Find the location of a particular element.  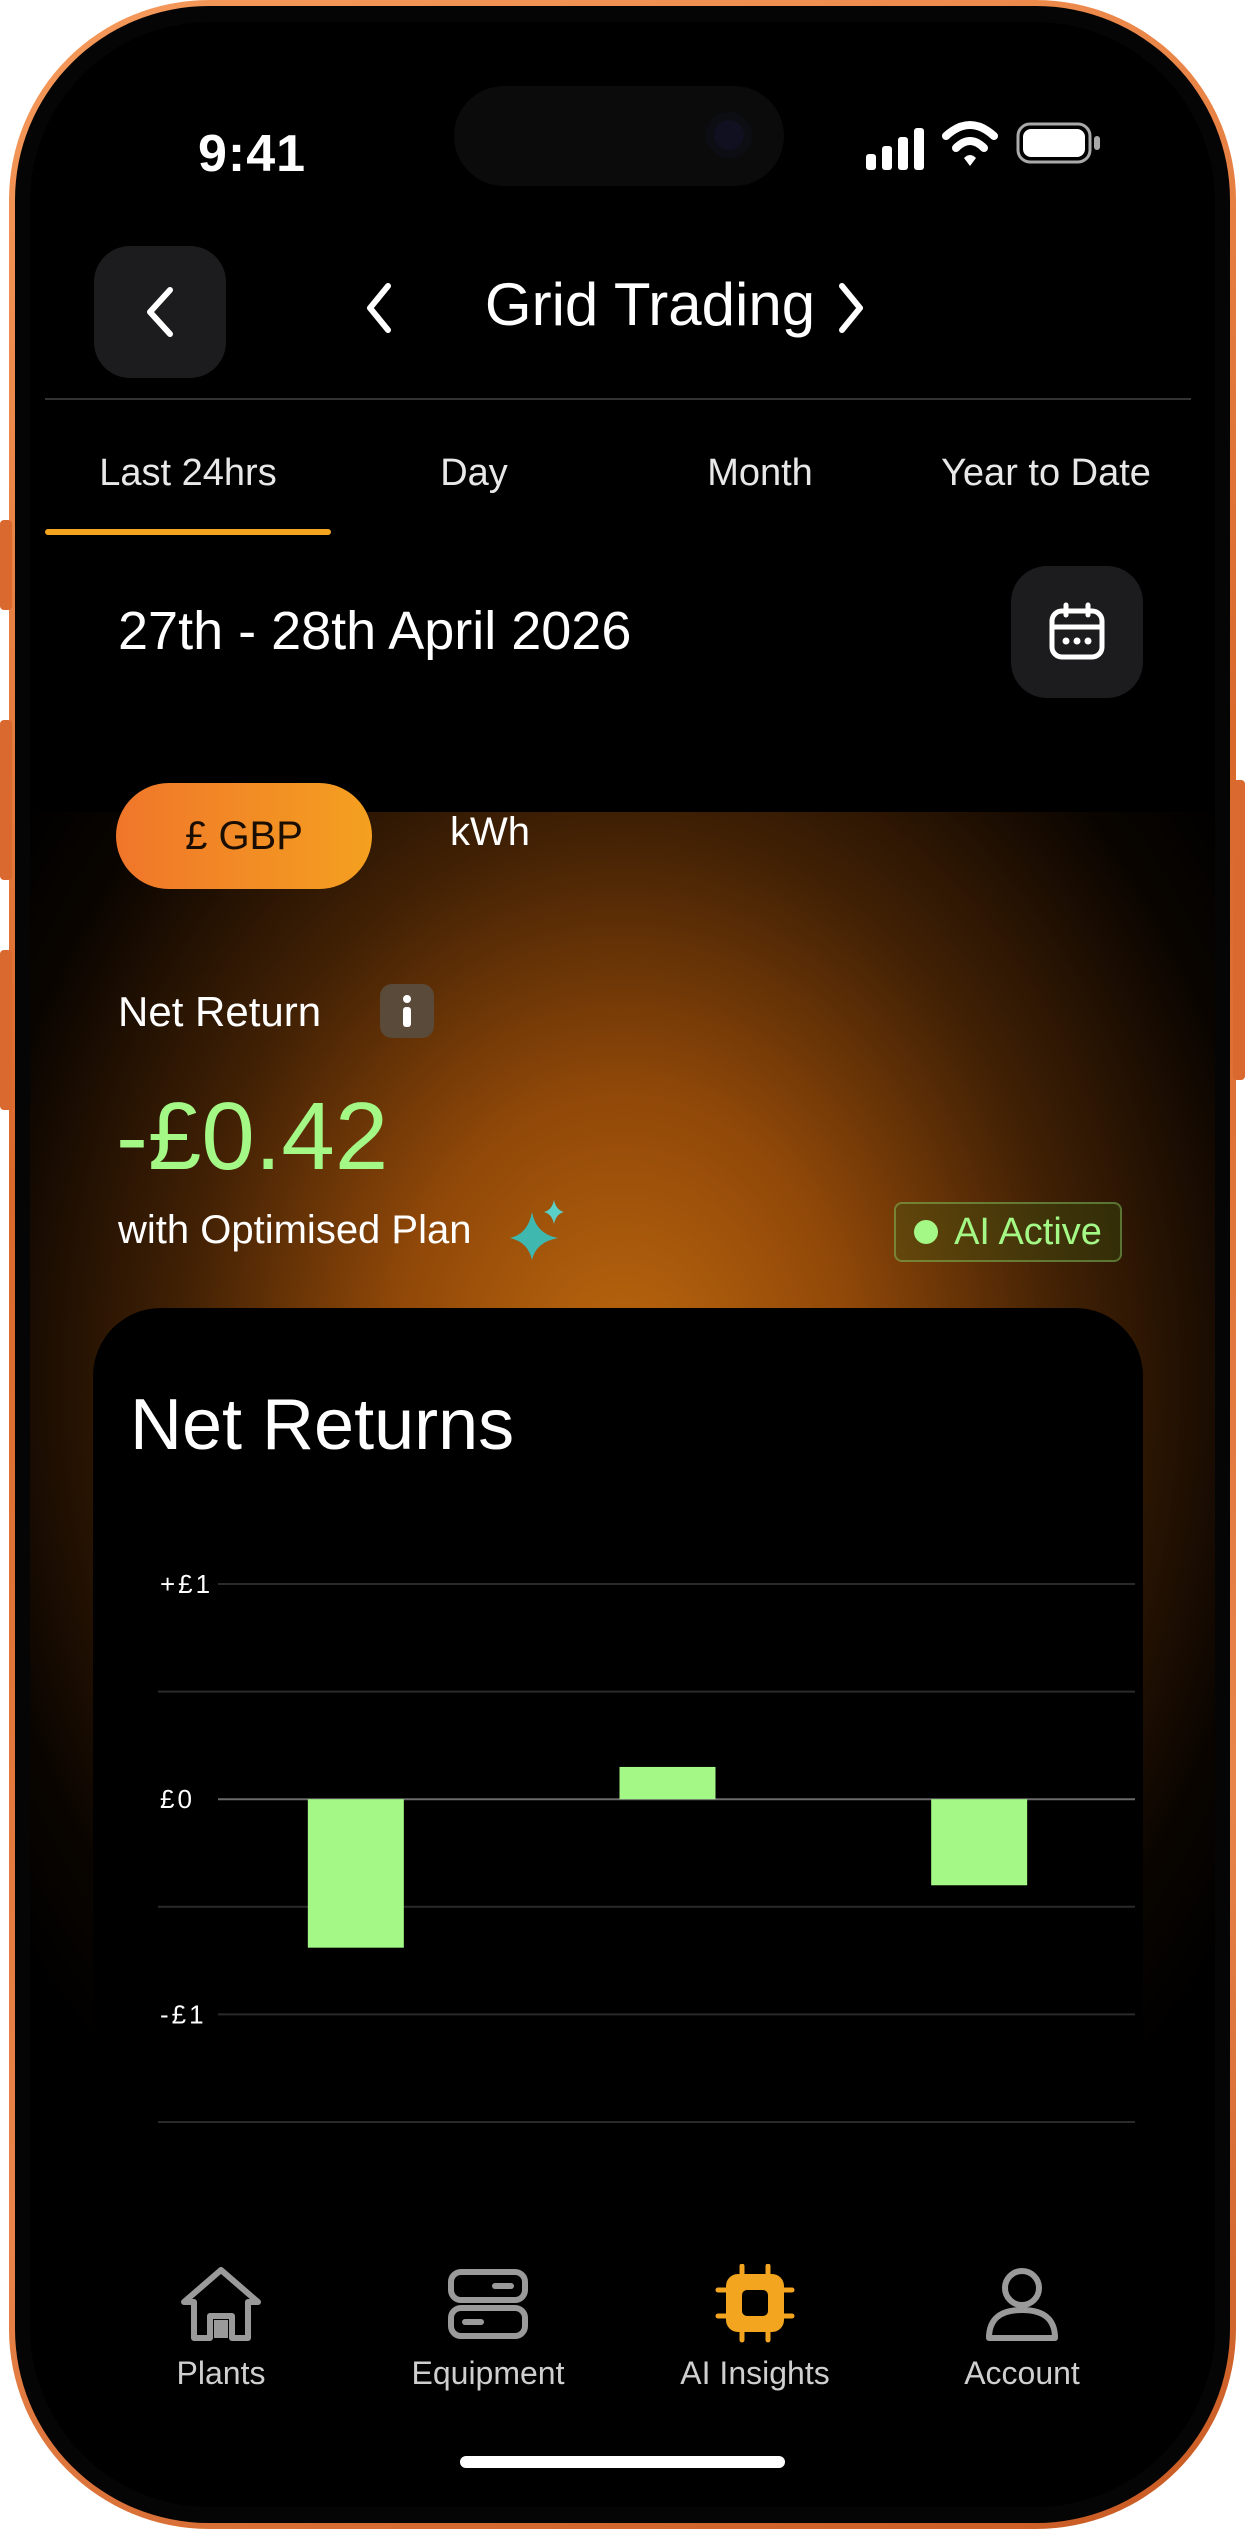

gbp-toggle-button: £ GBP is located at coordinates (244, 836).